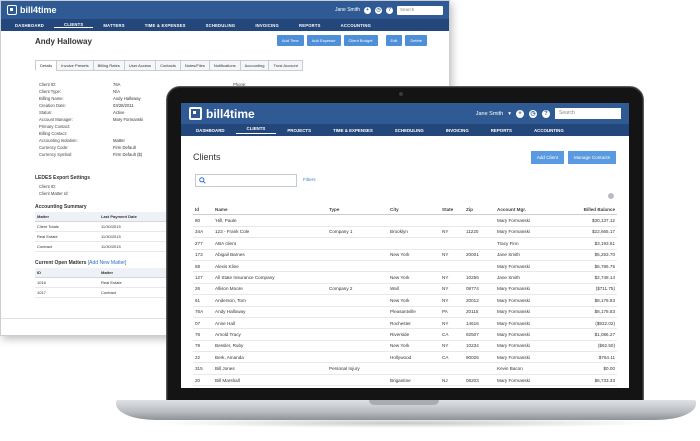  Describe the element at coordinates (360, 40) in the screenshot. I see `client-budget-button: Client Budget` at that location.